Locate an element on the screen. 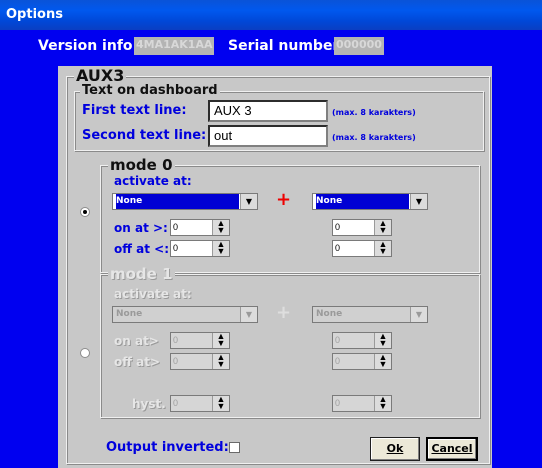 This screenshot has height=468, width=542. mode-1-hyst-right-spinner: 0 ▲ ▼ is located at coordinates (362, 403).